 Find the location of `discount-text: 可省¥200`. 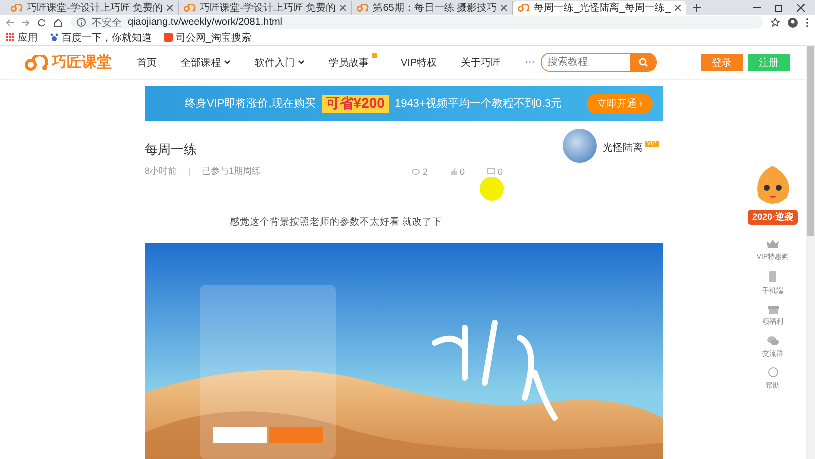

discount-text: 可省¥200 is located at coordinates (355, 103).